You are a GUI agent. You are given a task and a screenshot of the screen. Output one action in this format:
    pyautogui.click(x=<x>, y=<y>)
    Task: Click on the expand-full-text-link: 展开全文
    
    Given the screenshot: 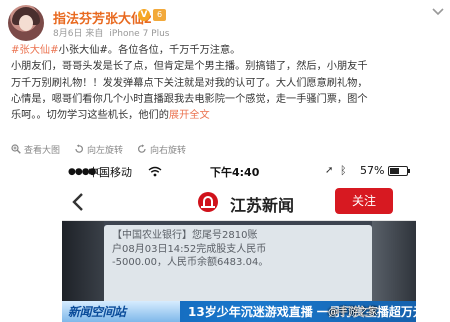 What is the action you would take?
    pyautogui.click(x=189, y=115)
    